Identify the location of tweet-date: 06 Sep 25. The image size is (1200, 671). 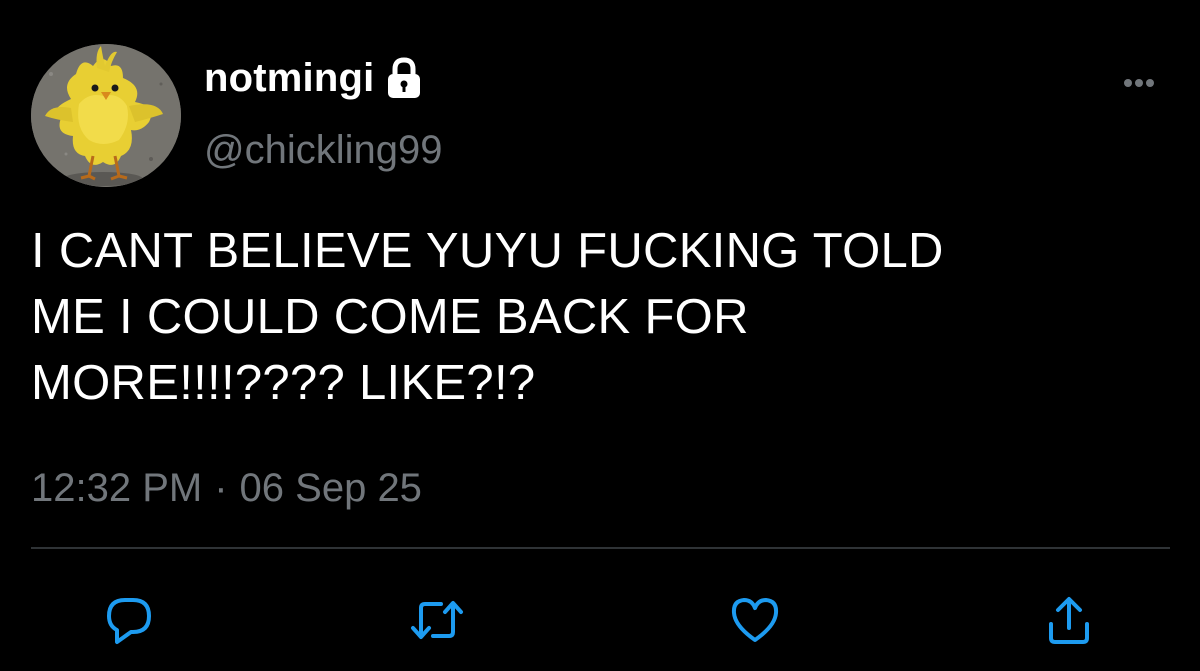
(330, 488).